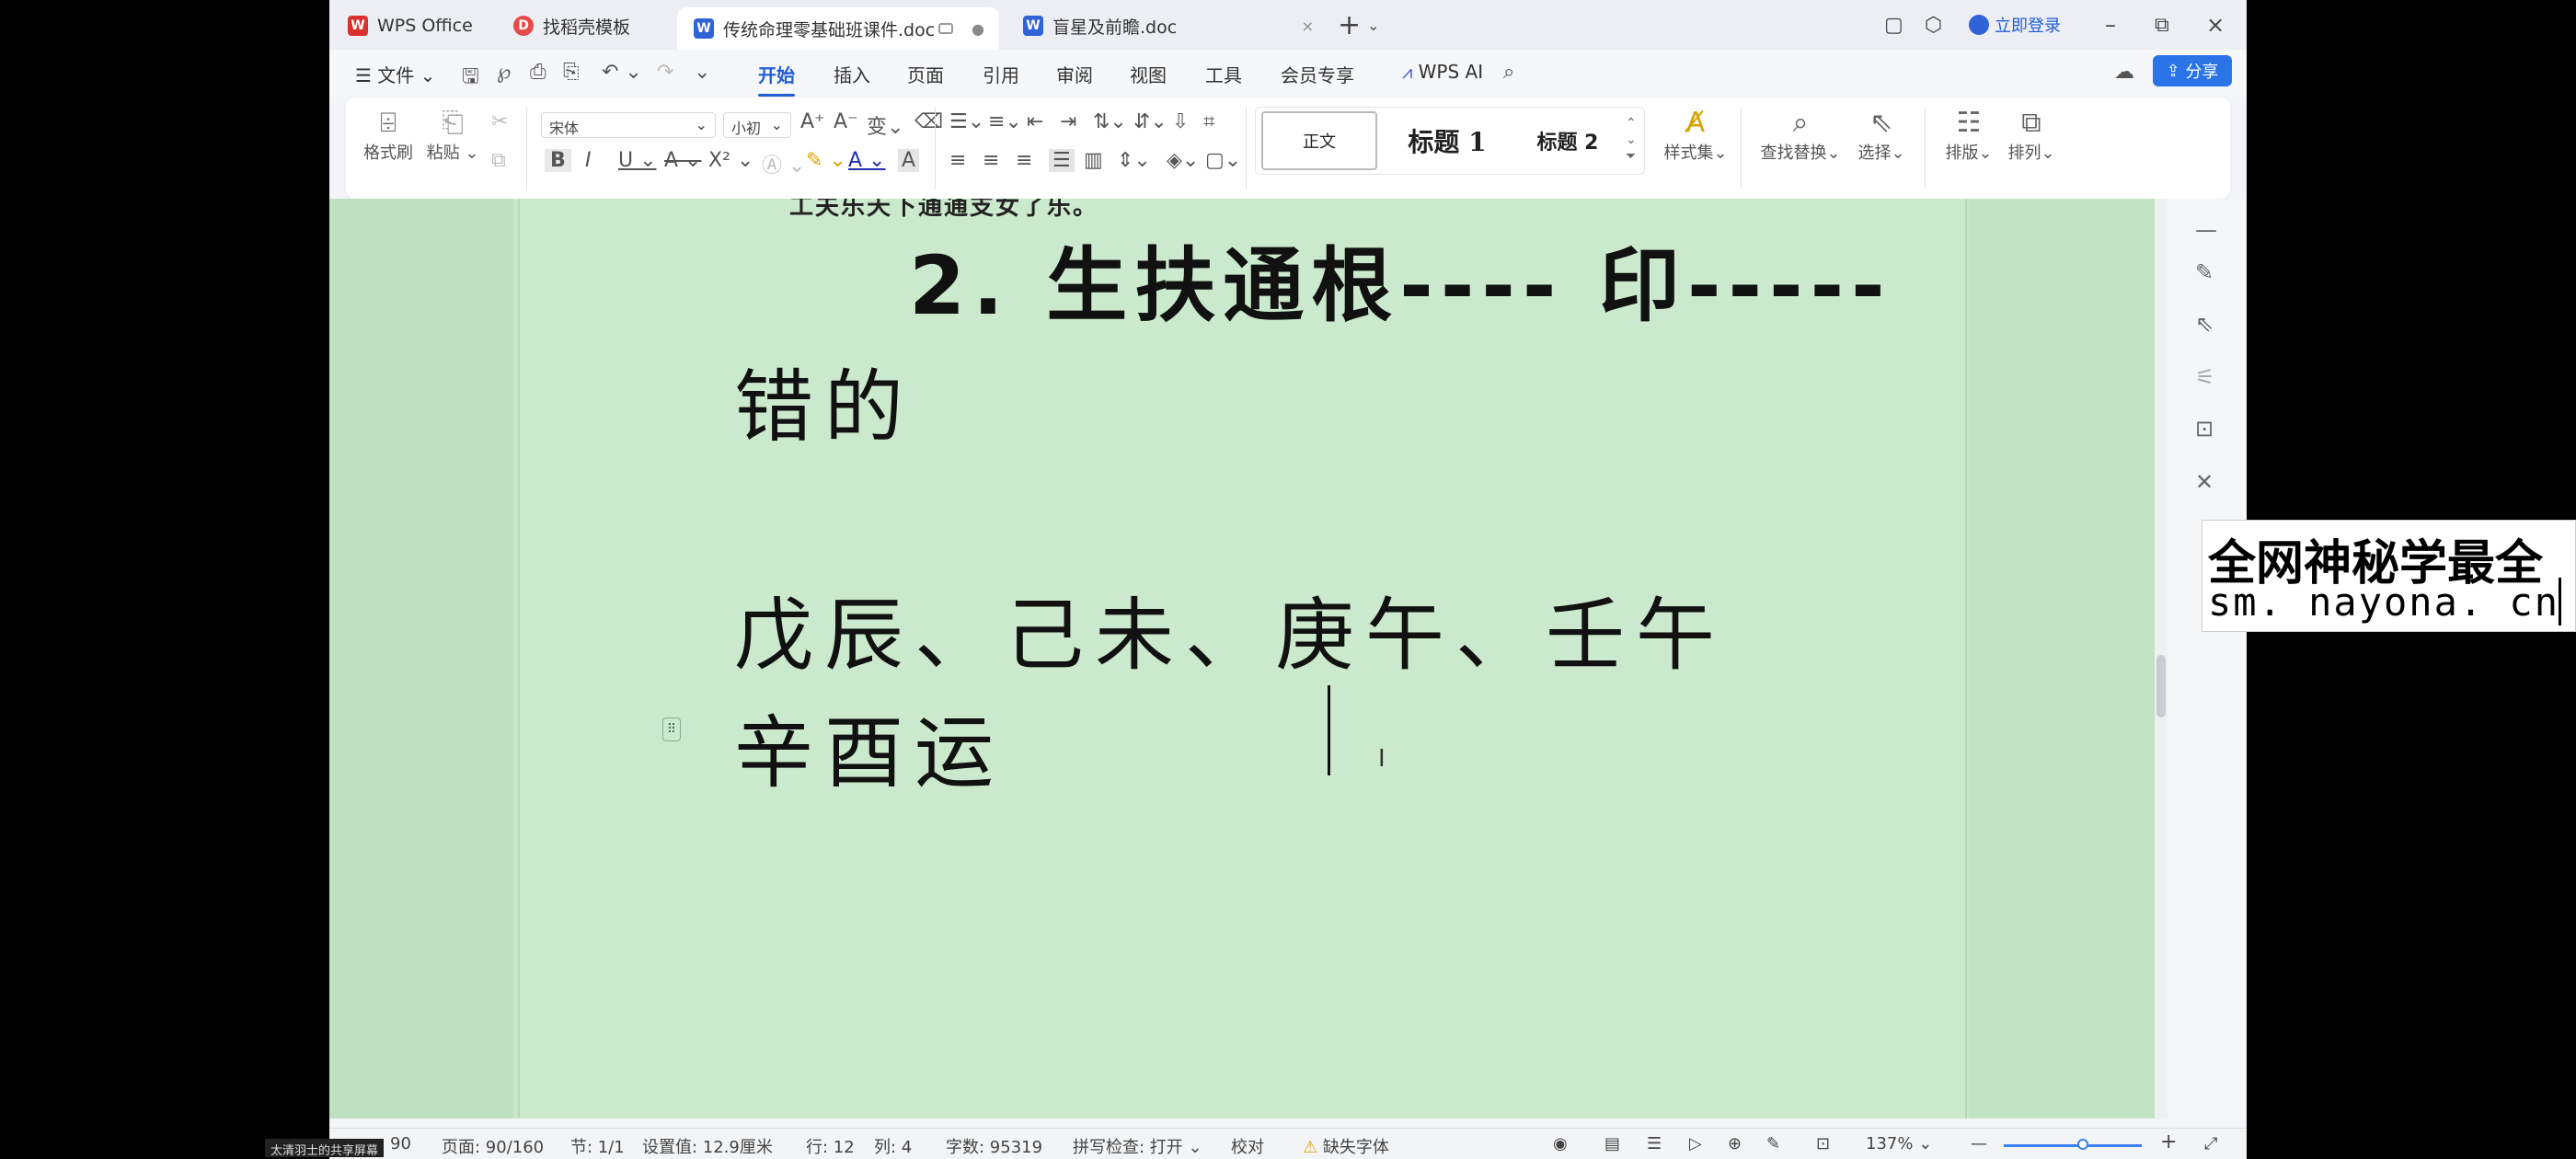 The height and width of the screenshot is (1159, 2576). Describe the element at coordinates (707, 1146) in the screenshot. I see `setting-value: 设置值: 12.9厘米` at that location.